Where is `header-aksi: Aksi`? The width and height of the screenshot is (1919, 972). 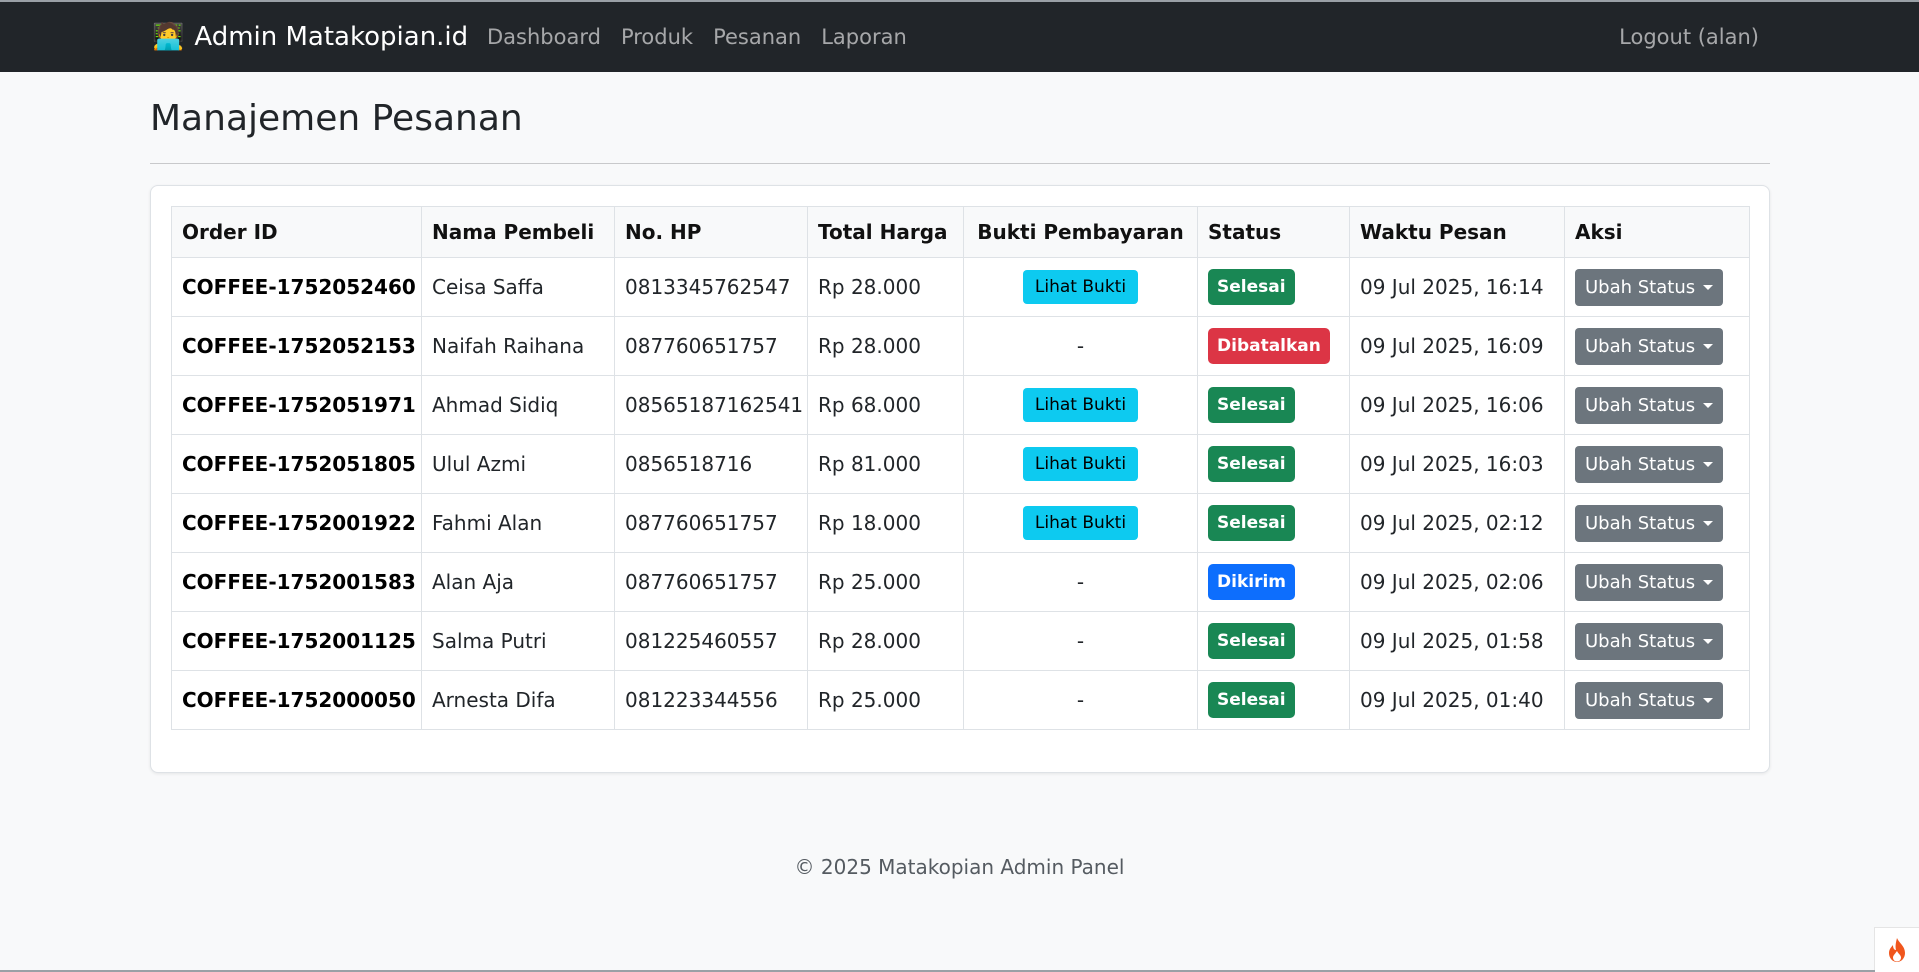
header-aksi: Aksi is located at coordinates (1657, 232).